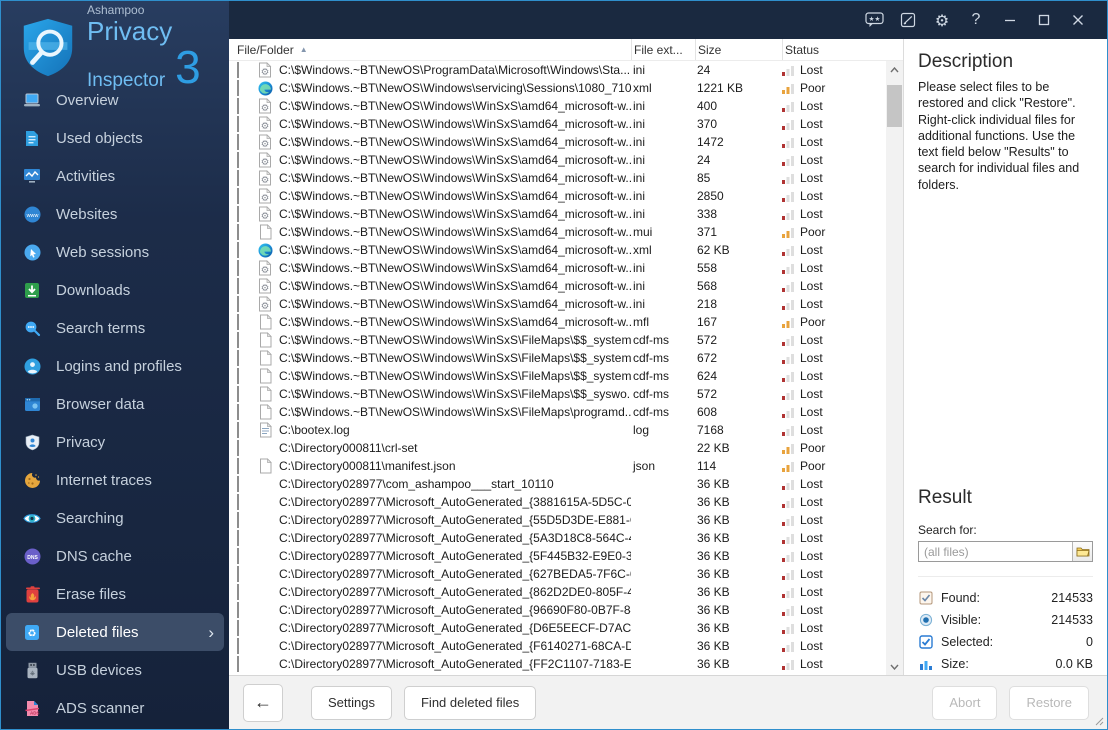 This screenshot has width=1108, height=730. What do you see at coordinates (115, 708) in the screenshot?
I see `sidebar-item-ads-scanner: ADS ADS scanner` at bounding box center [115, 708].